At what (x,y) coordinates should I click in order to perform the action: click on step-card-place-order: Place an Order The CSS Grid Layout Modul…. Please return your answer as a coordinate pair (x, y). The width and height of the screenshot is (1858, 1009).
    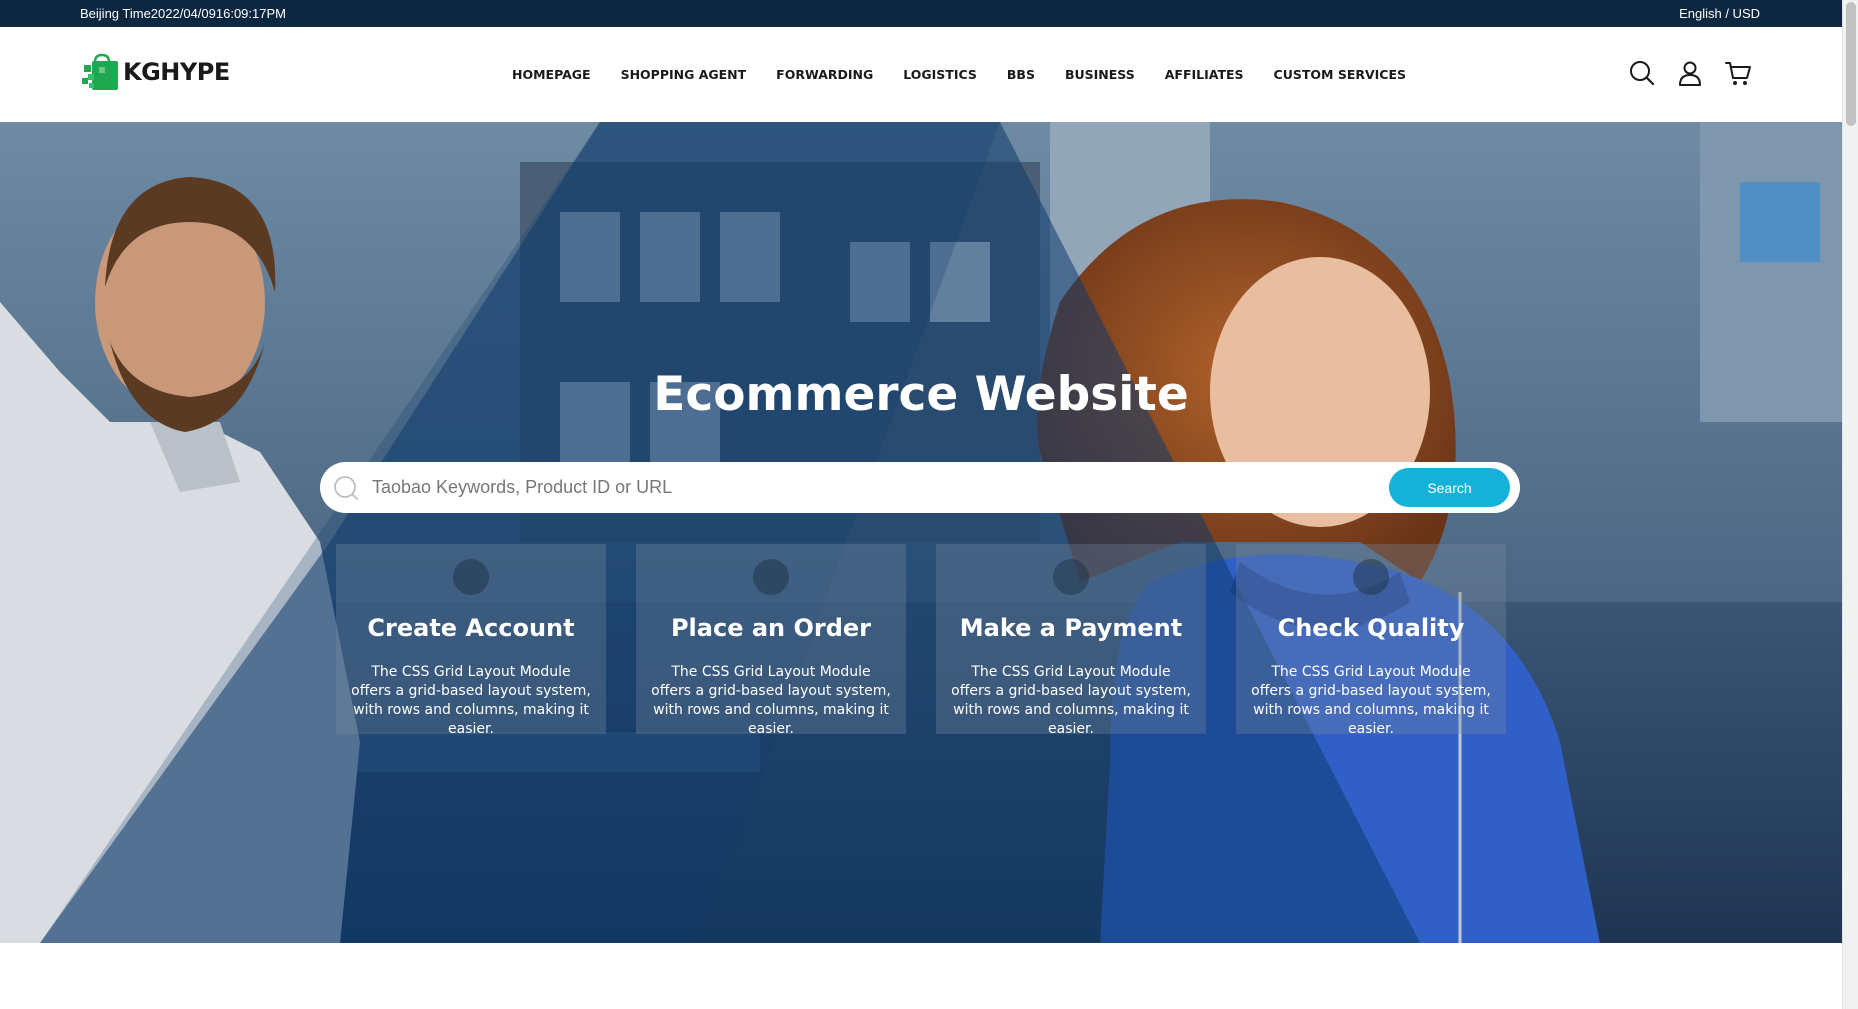
    Looking at the image, I should click on (771, 640).